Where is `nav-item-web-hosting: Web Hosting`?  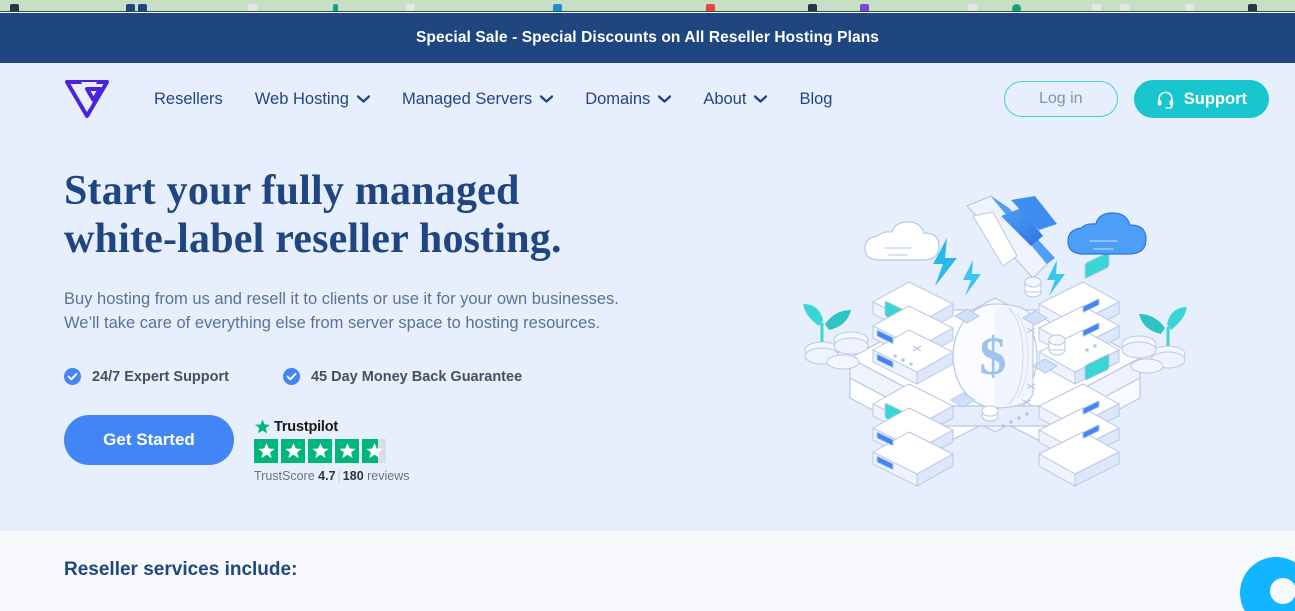
nav-item-web-hosting: Web Hosting is located at coordinates (312, 99).